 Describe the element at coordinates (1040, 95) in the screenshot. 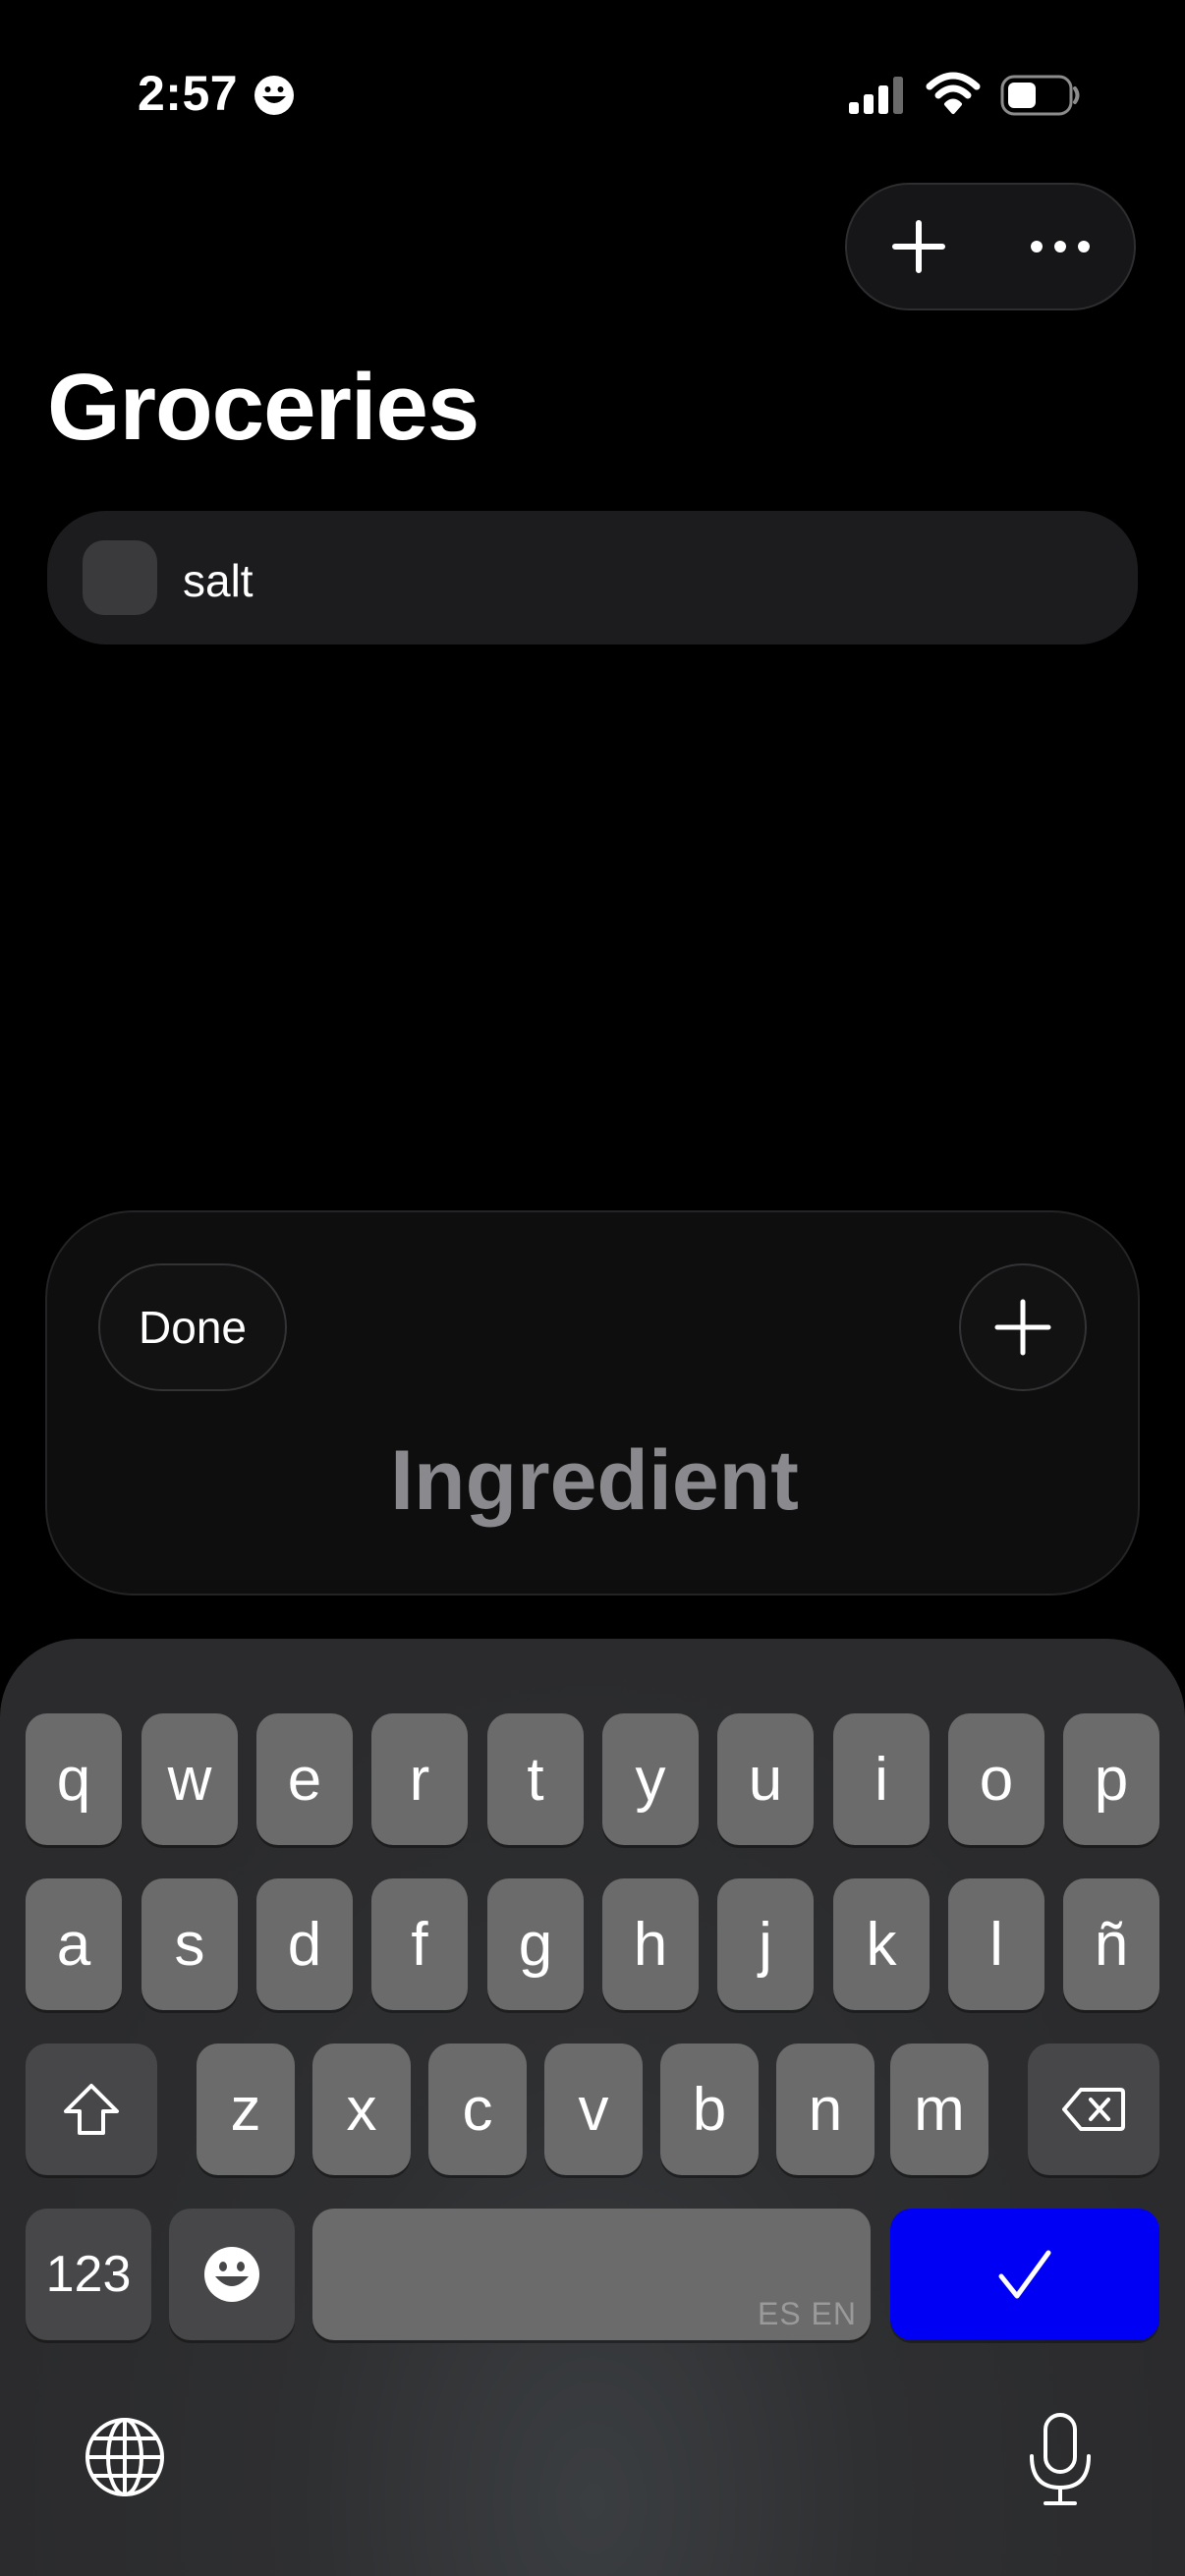

I see `battery-icon` at that location.